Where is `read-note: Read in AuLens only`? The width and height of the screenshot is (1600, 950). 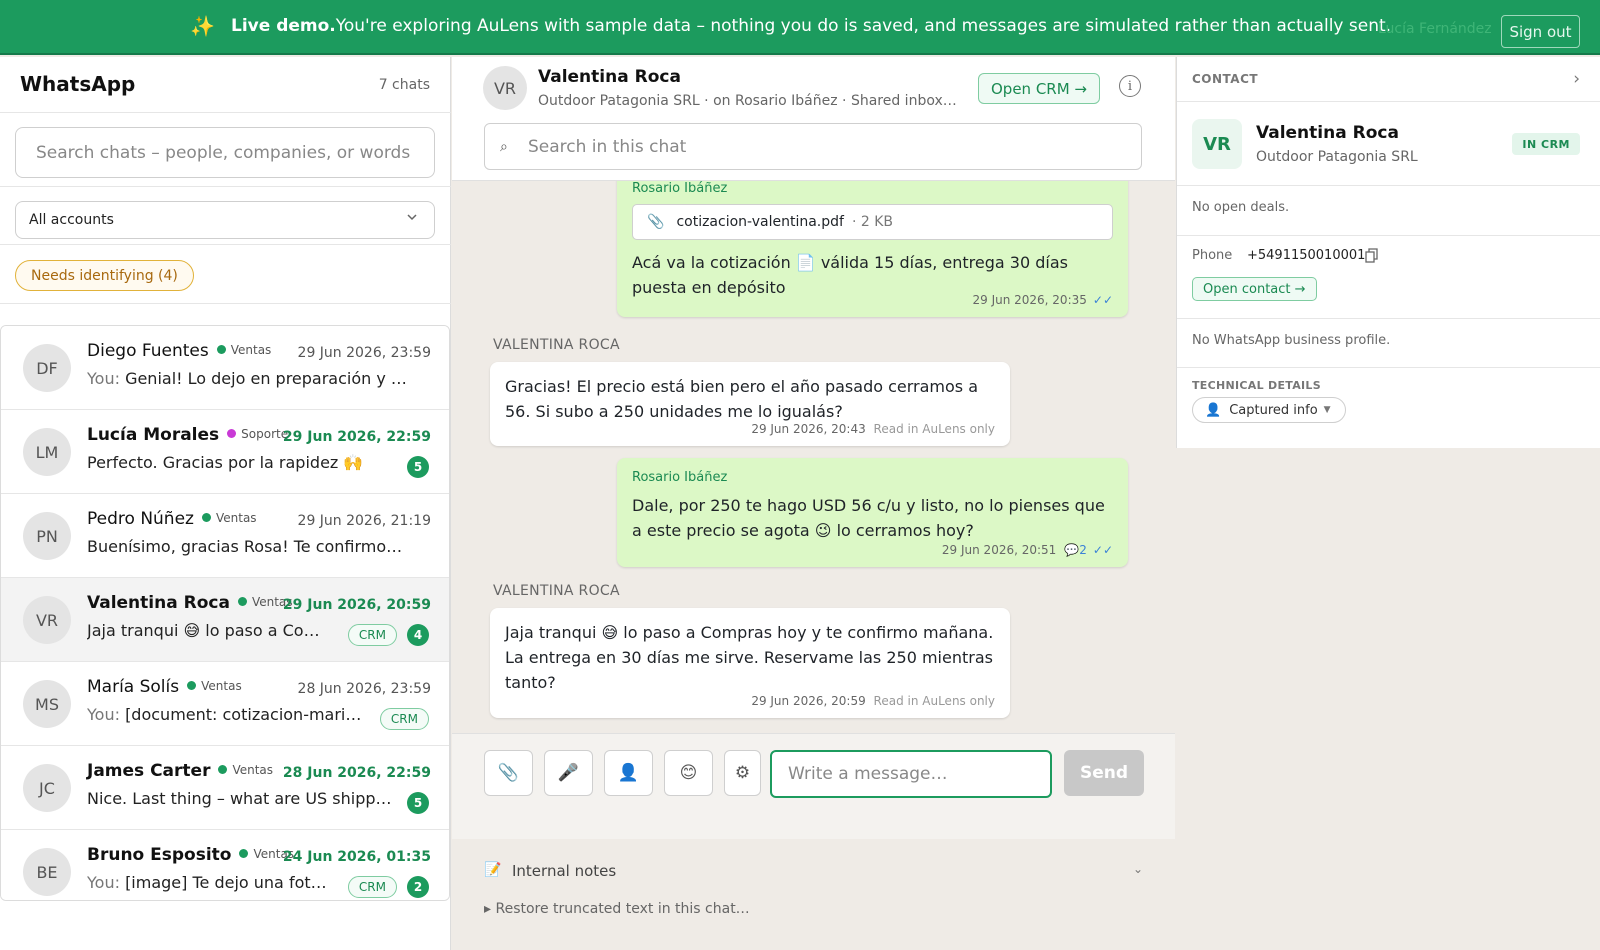 read-note: Read in AuLens only is located at coordinates (934, 701).